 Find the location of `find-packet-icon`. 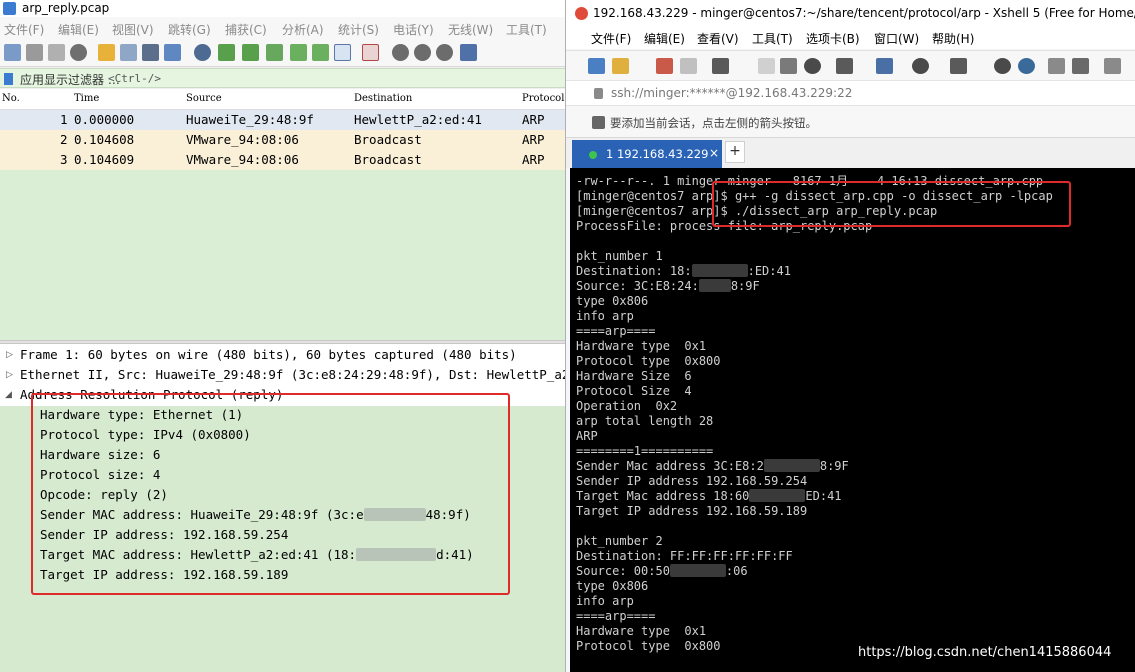

find-packet-icon is located at coordinates (202, 52).